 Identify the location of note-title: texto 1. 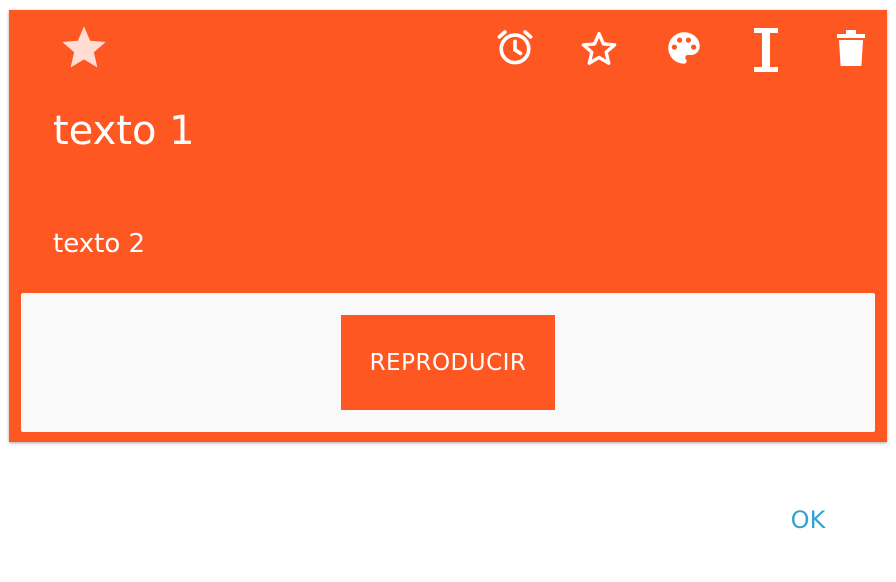
(124, 131).